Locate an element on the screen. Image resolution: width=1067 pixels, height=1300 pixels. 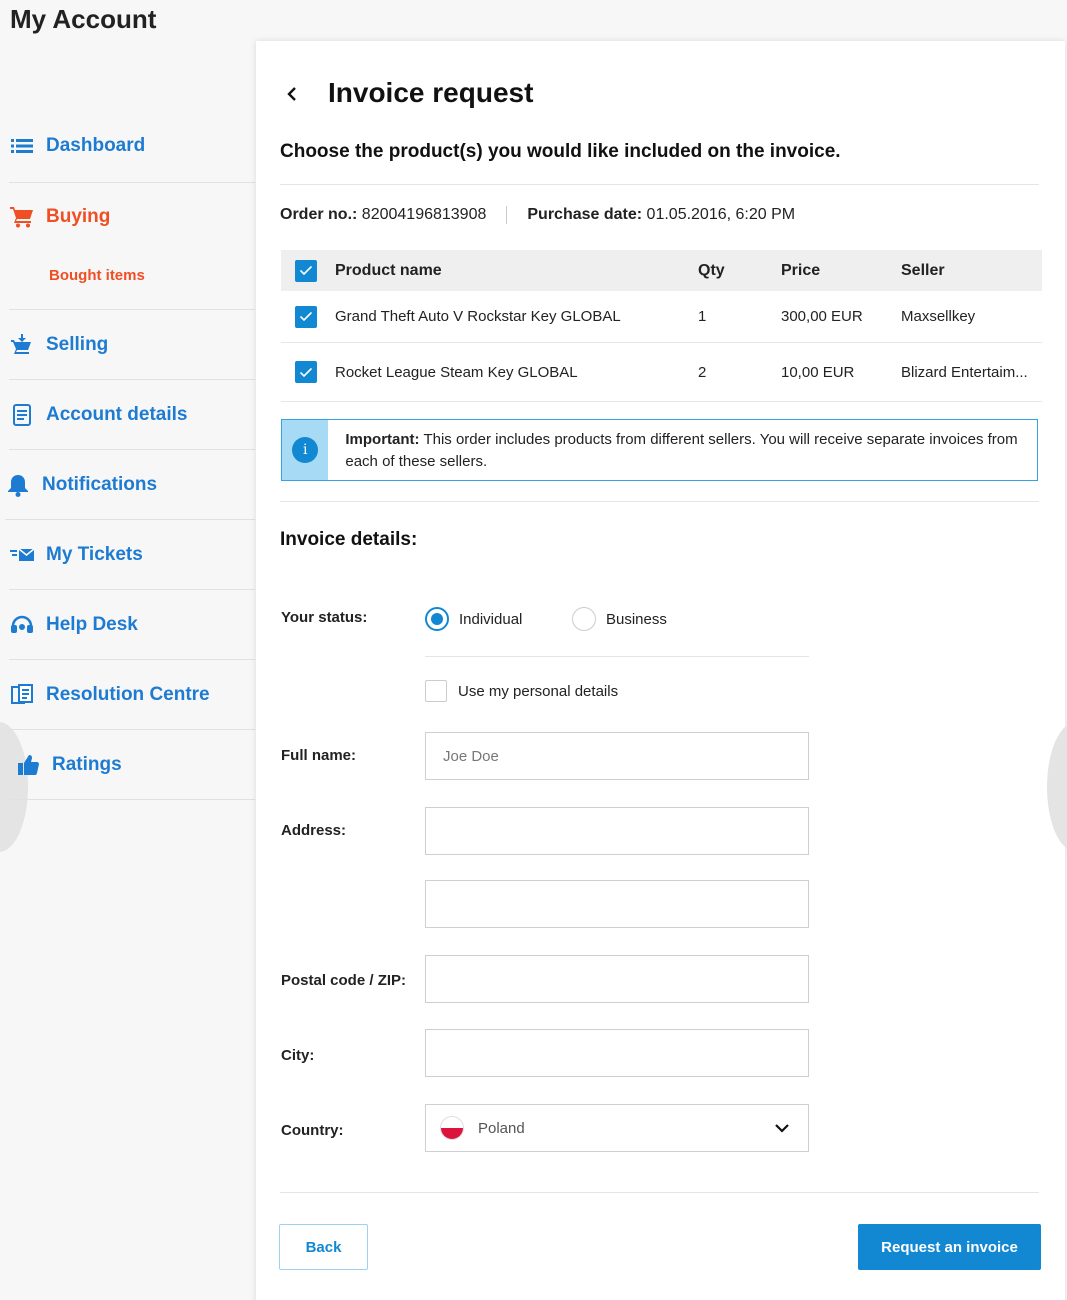
country-label: Country: is located at coordinates (312, 1130).